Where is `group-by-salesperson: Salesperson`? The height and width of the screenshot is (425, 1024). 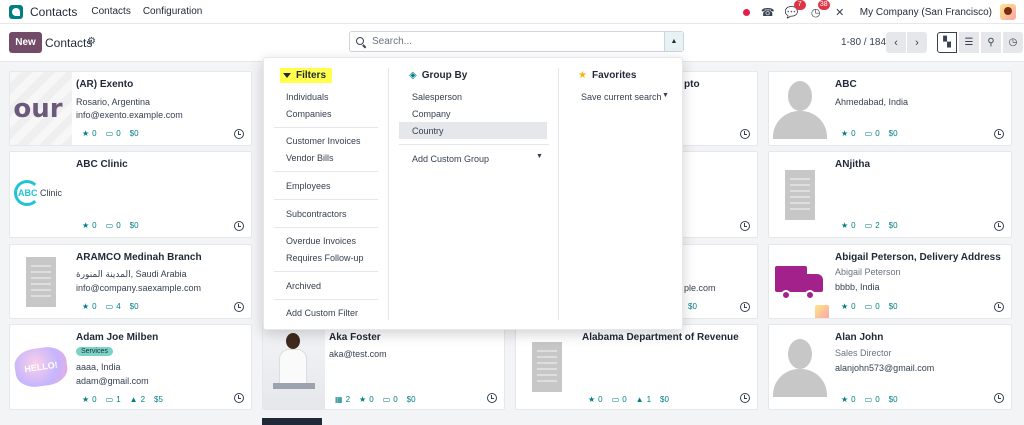
group-by-salesperson: Salesperson is located at coordinates (437, 97).